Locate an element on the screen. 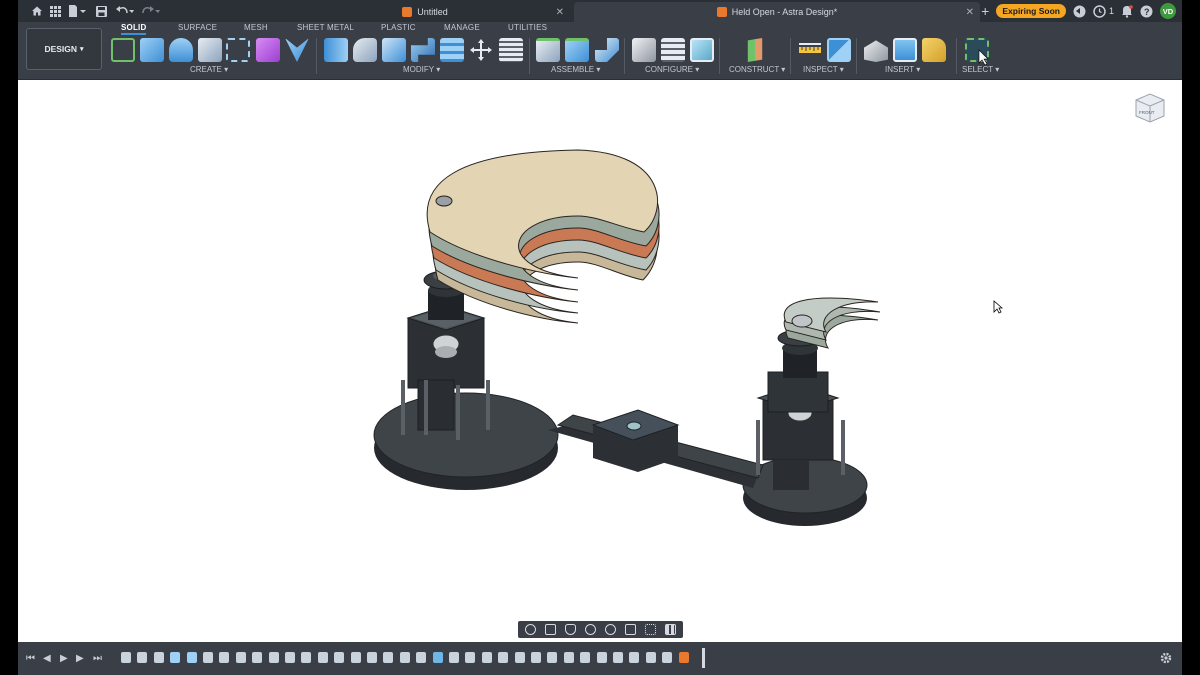 This screenshot has height=675, width=1200. gear-icon is located at coordinates (1166, 658).